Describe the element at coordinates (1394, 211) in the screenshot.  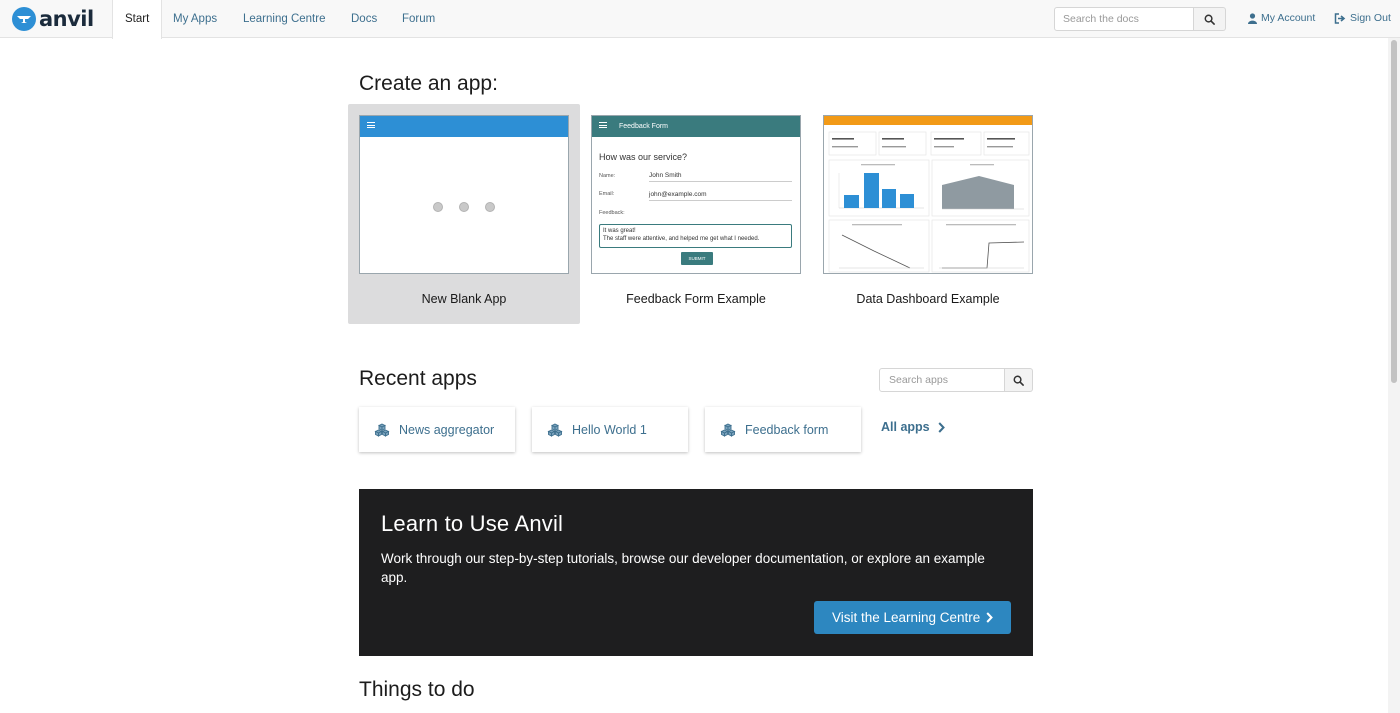
I see `scrollbar-thumb` at that location.